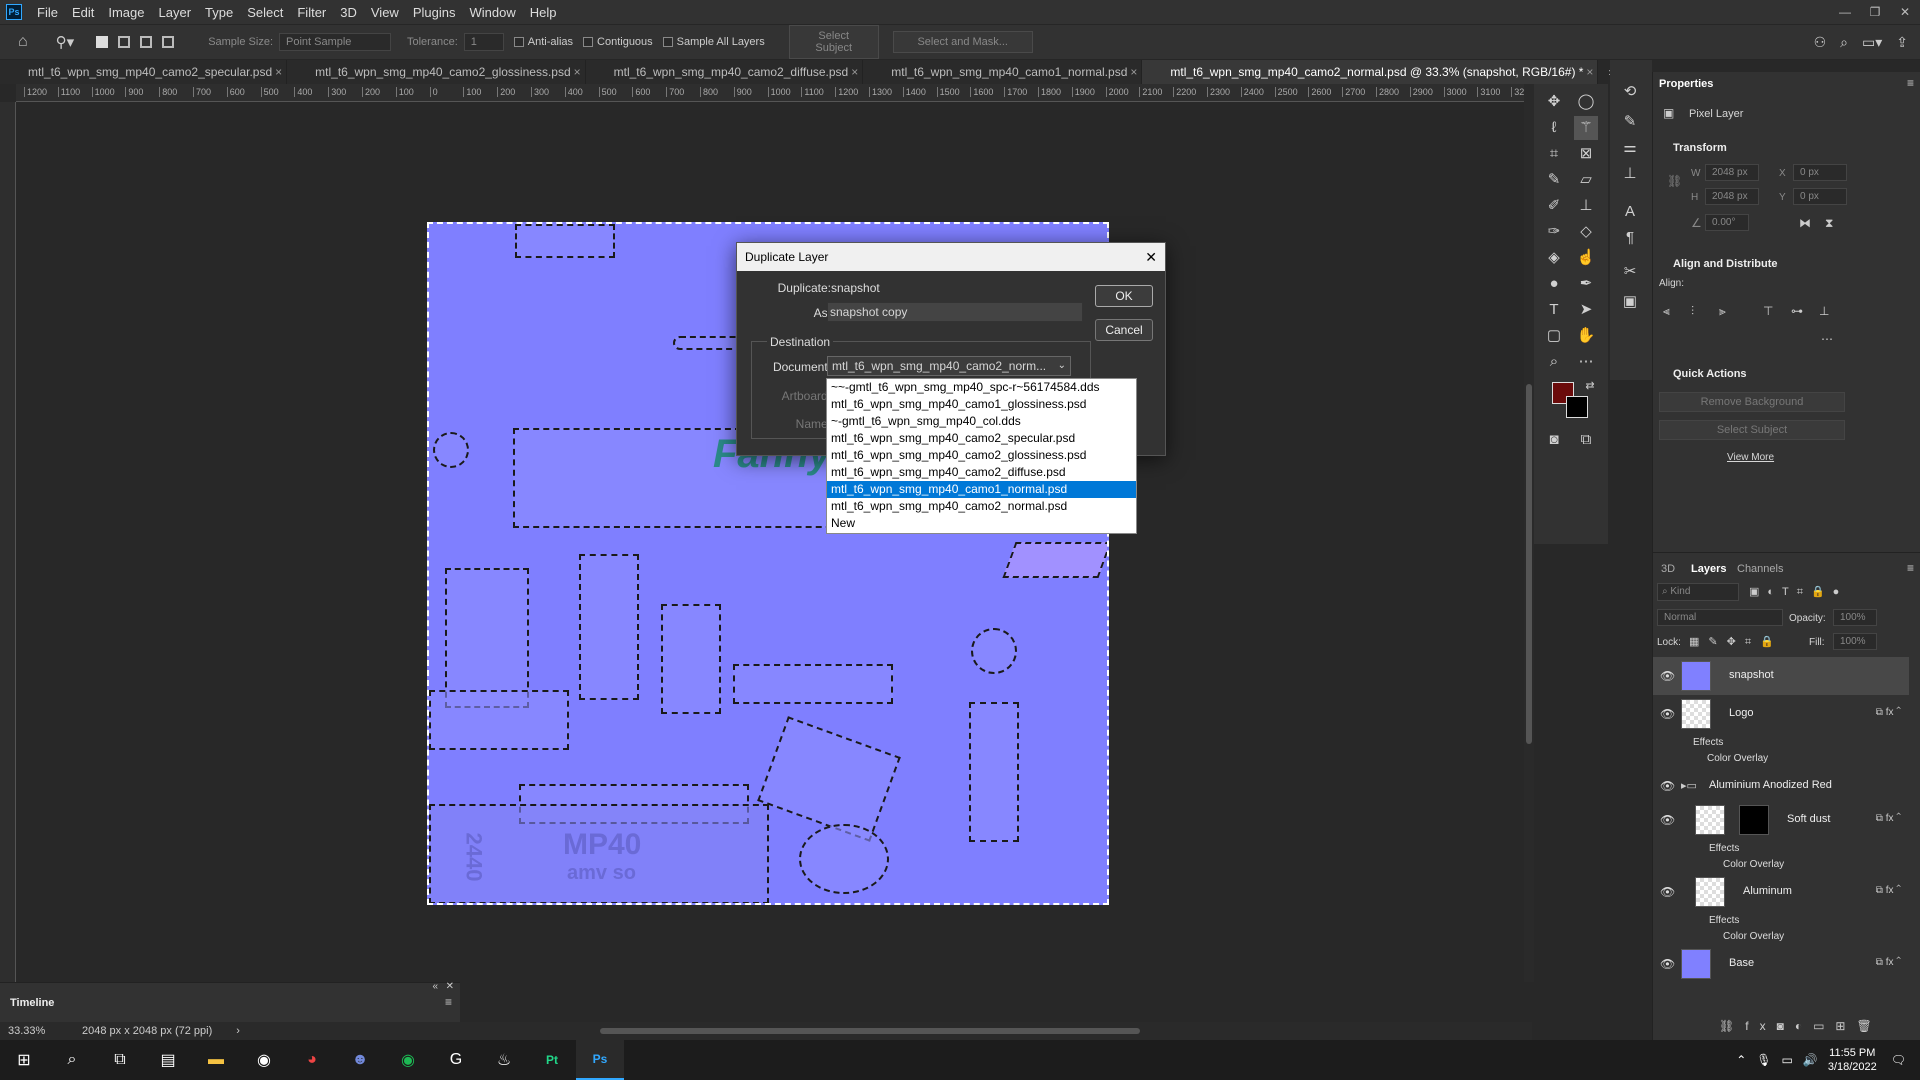 The image size is (1920, 1080). I want to click on lasso-tool-icon: ℓ, so click(1554, 128).